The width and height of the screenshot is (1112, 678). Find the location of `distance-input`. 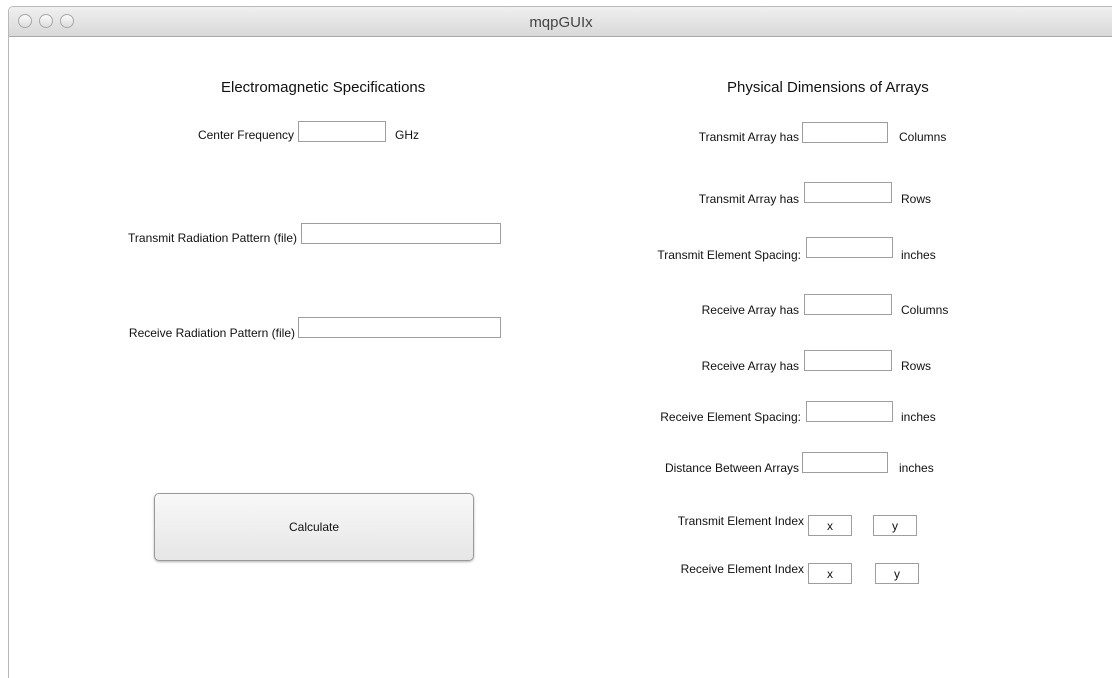

distance-input is located at coordinates (845, 462).